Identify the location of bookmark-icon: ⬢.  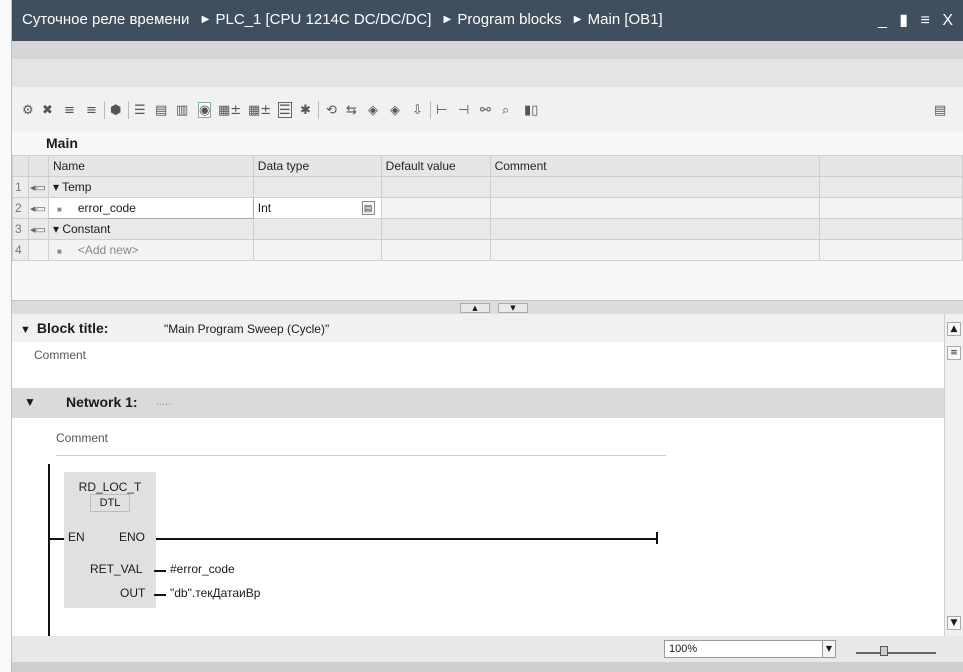
(115, 110).